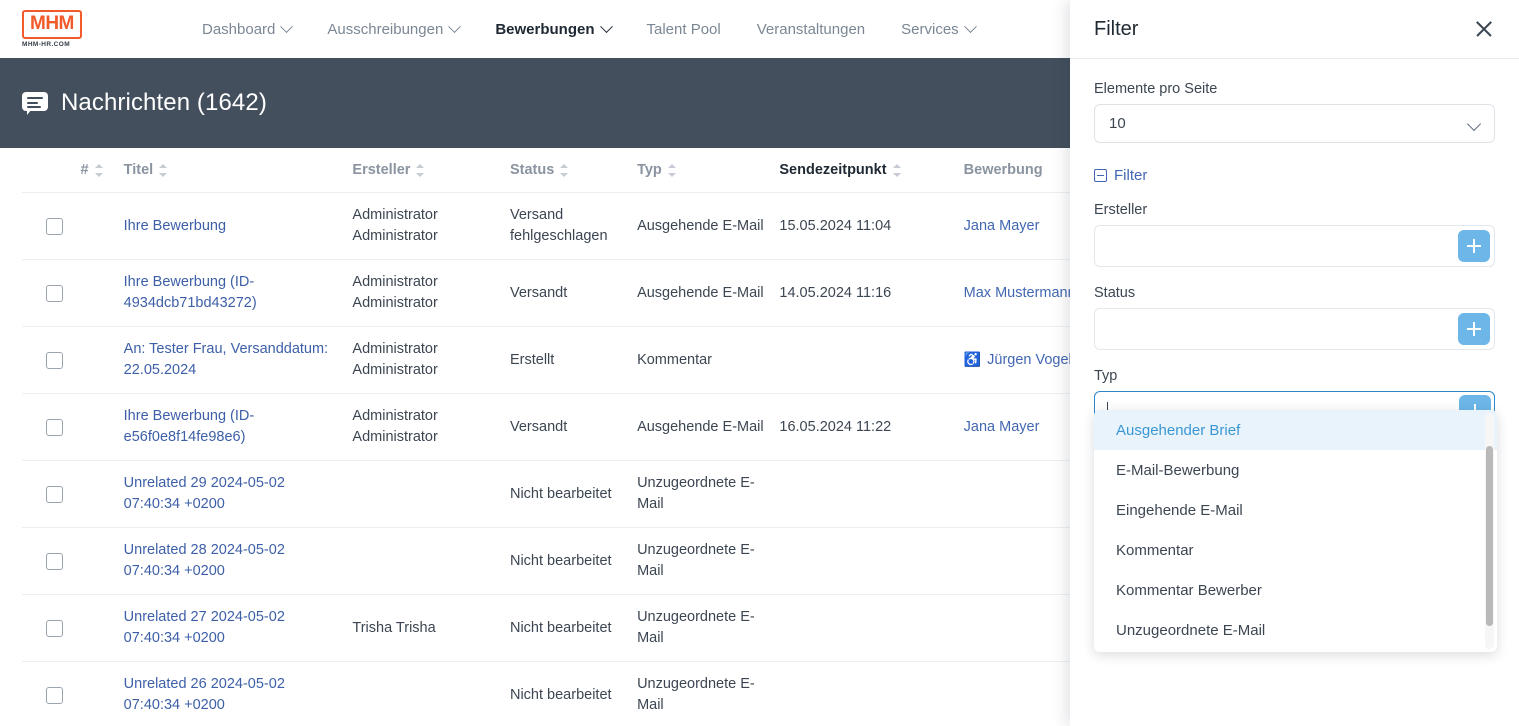  Describe the element at coordinates (395, 292) in the screenshot. I see `cell-ersteller-value: Administrator Administrator` at that location.